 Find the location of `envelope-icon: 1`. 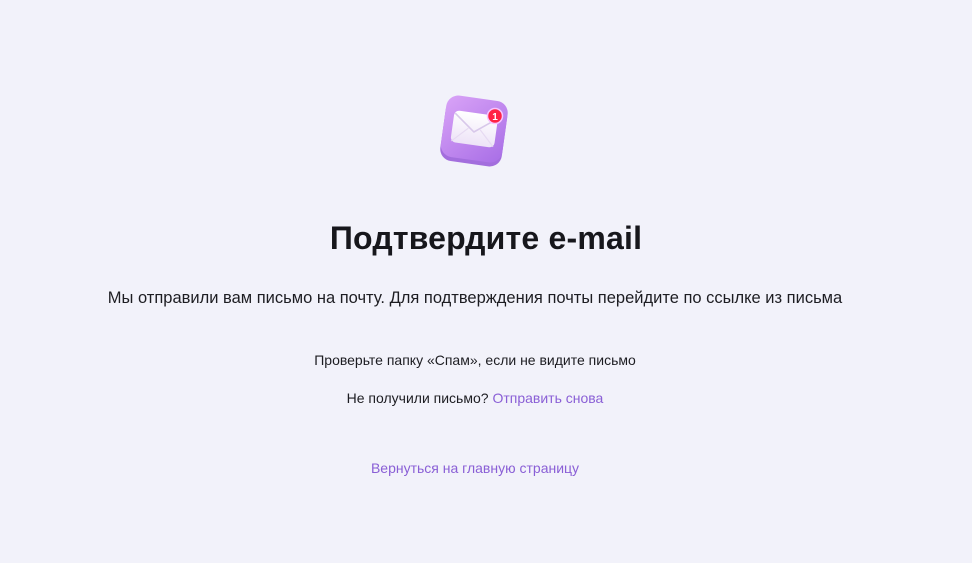

envelope-icon: 1 is located at coordinates (474, 131).